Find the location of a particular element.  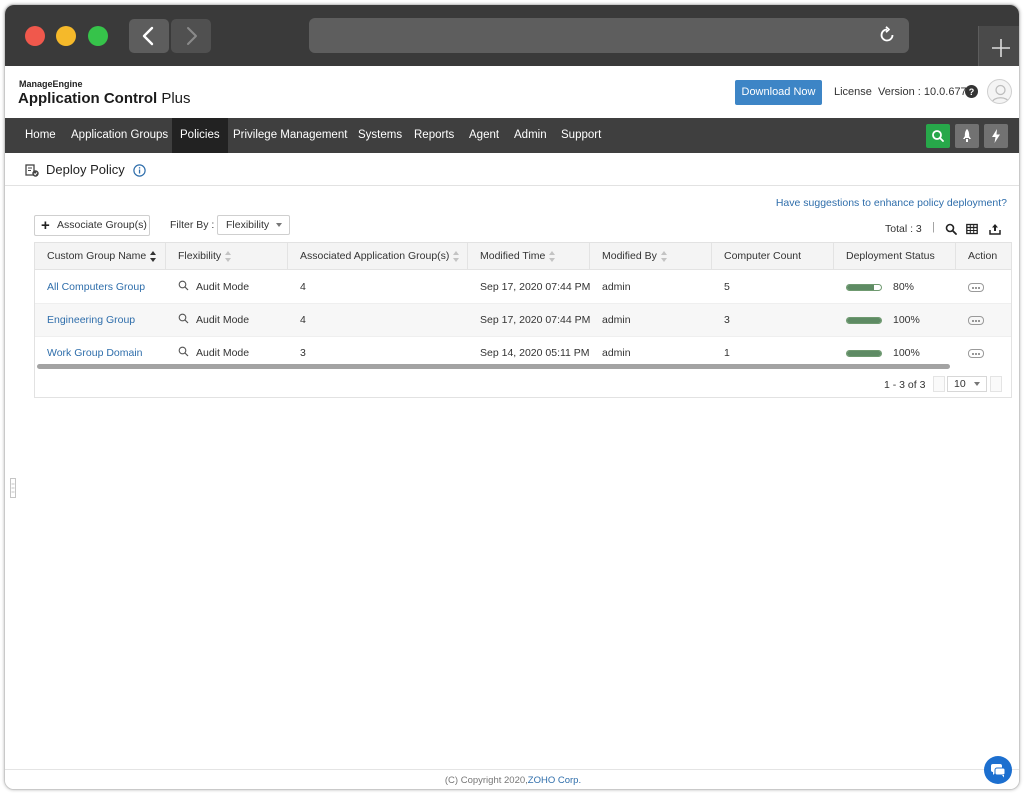

column-title: Custom Group Name is located at coordinates (97, 256).